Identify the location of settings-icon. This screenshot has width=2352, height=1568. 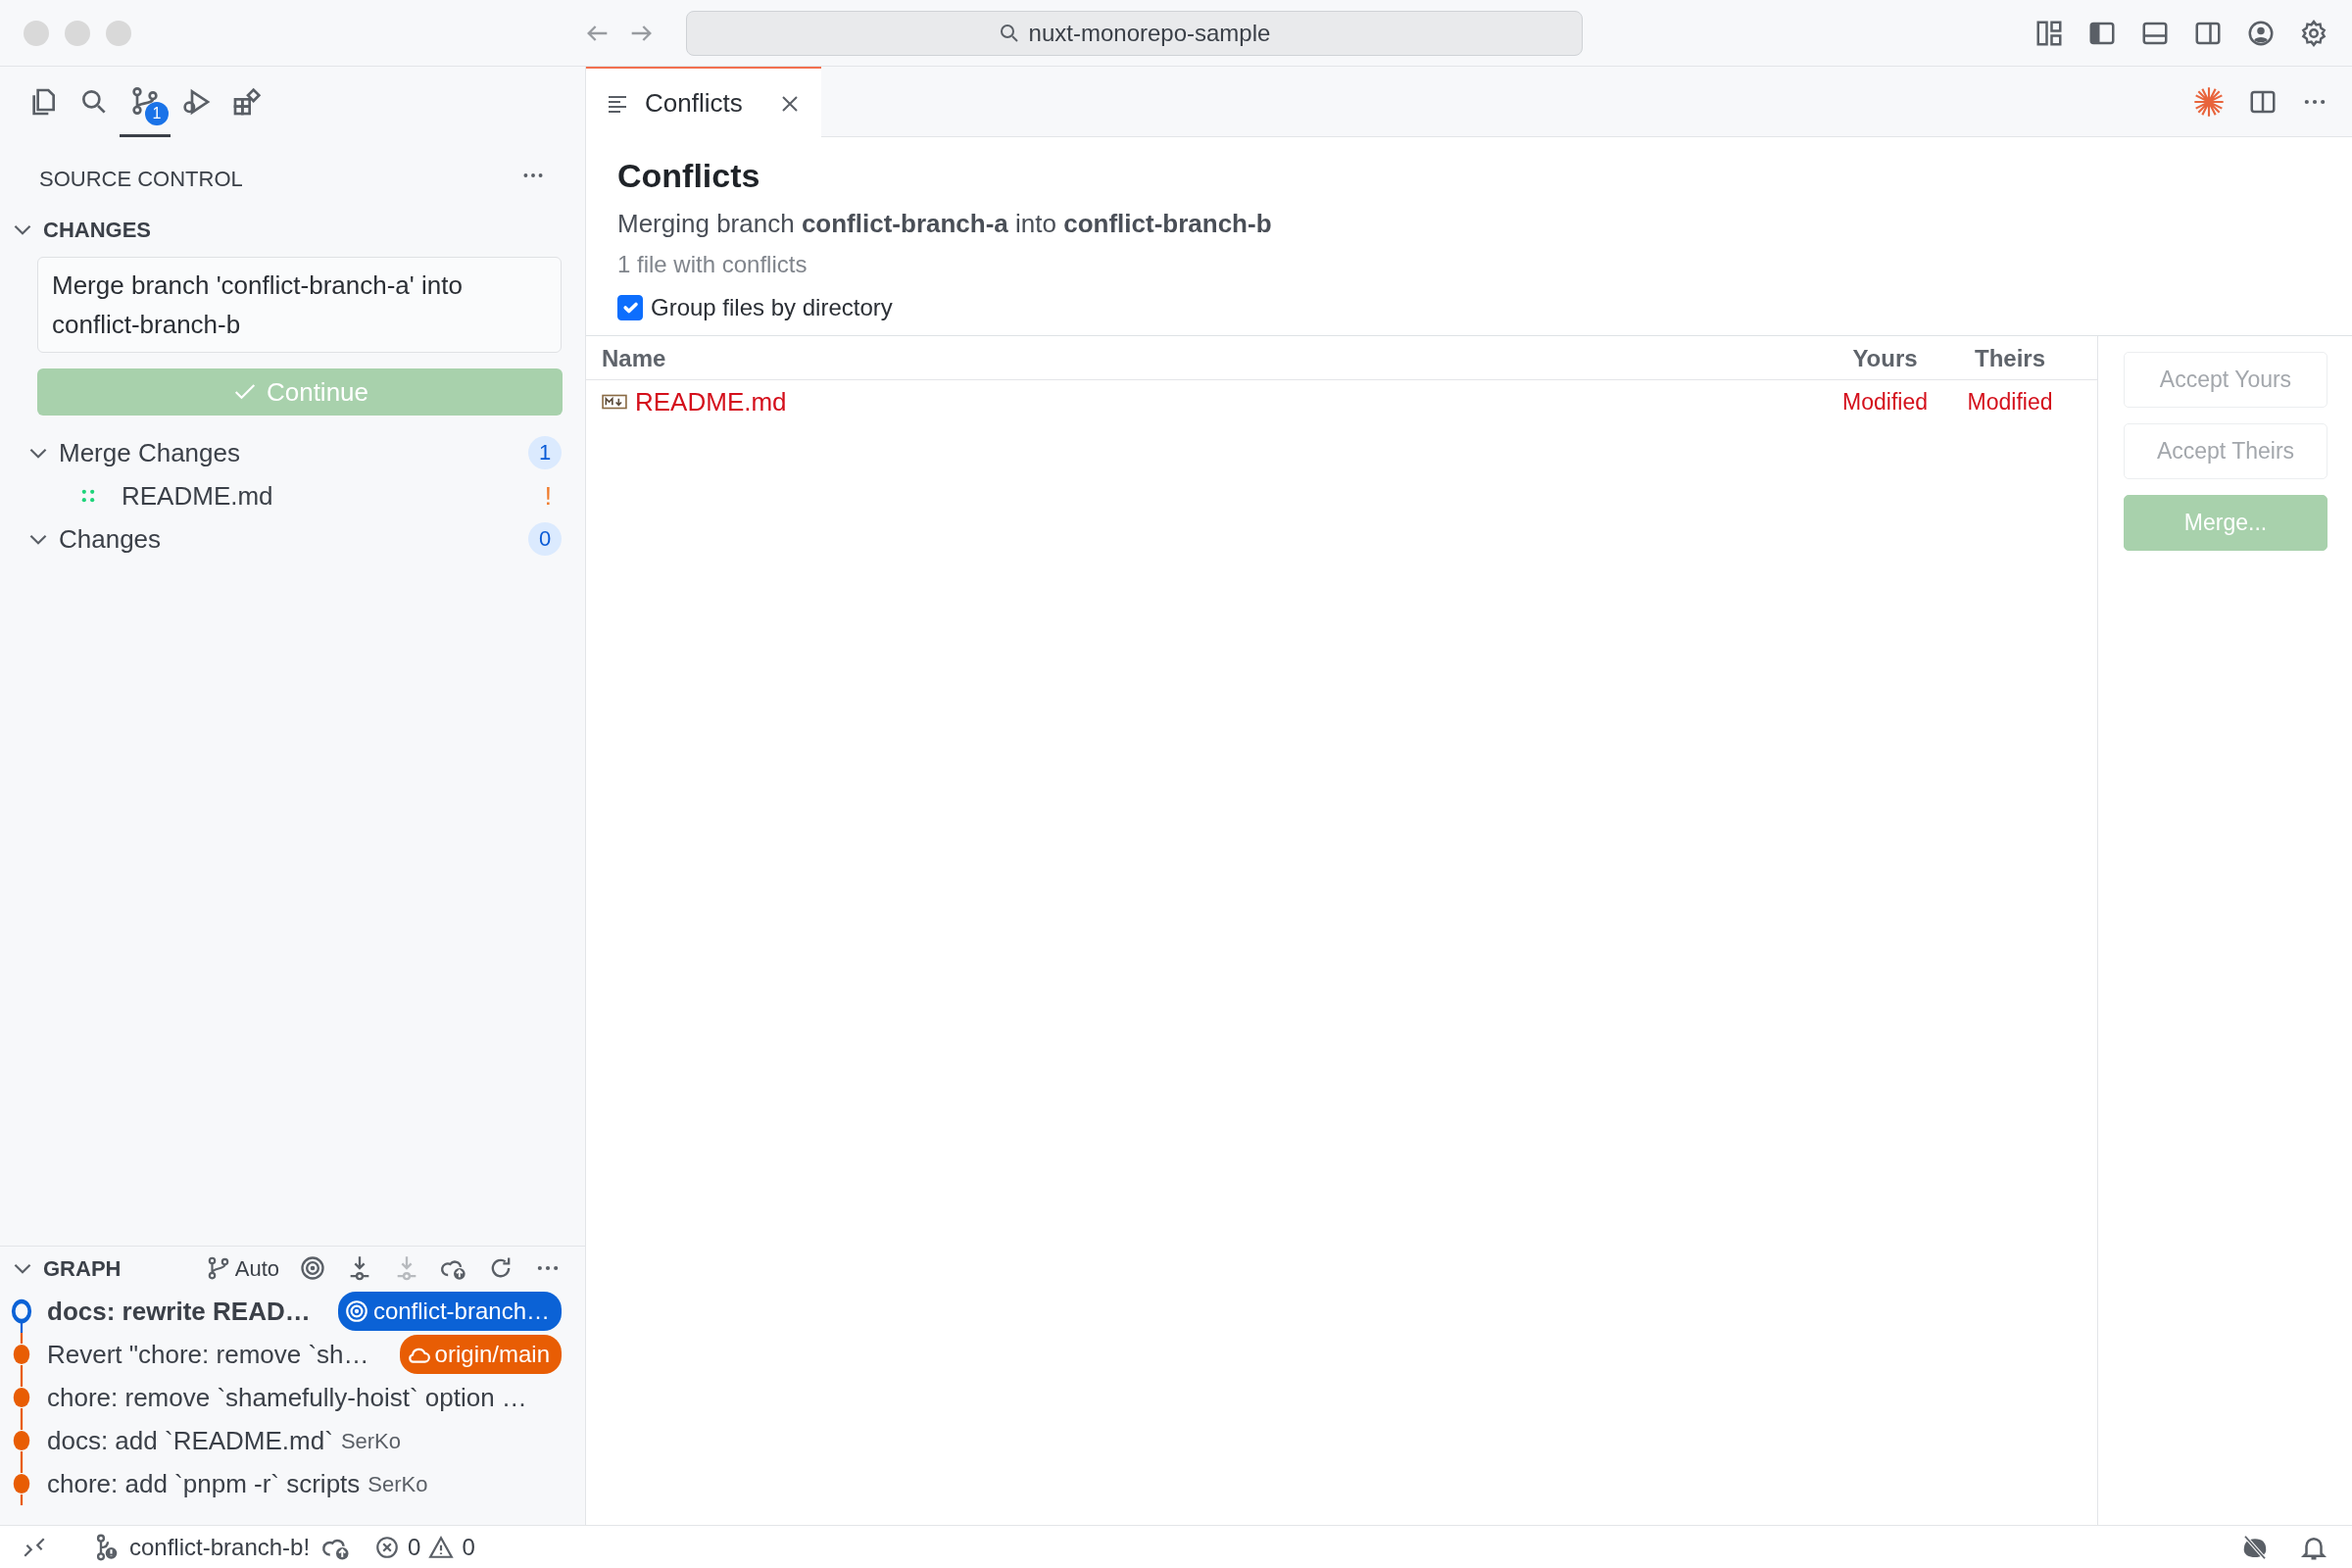
(2313, 33).